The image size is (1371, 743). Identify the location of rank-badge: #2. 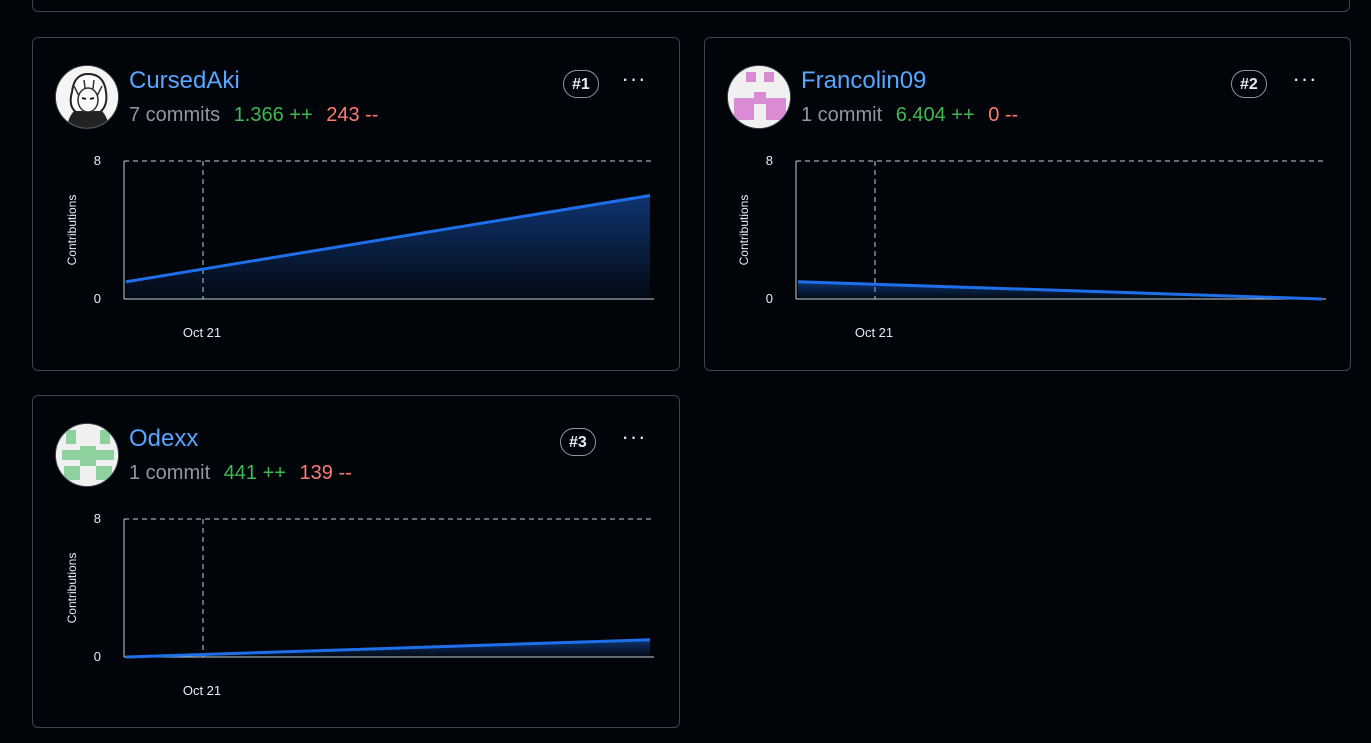
(1249, 84).